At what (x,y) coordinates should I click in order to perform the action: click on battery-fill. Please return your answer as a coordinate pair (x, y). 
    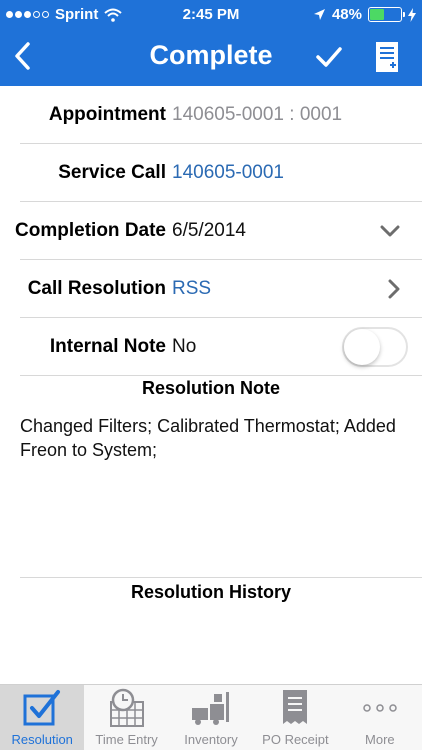
    Looking at the image, I should click on (377, 14).